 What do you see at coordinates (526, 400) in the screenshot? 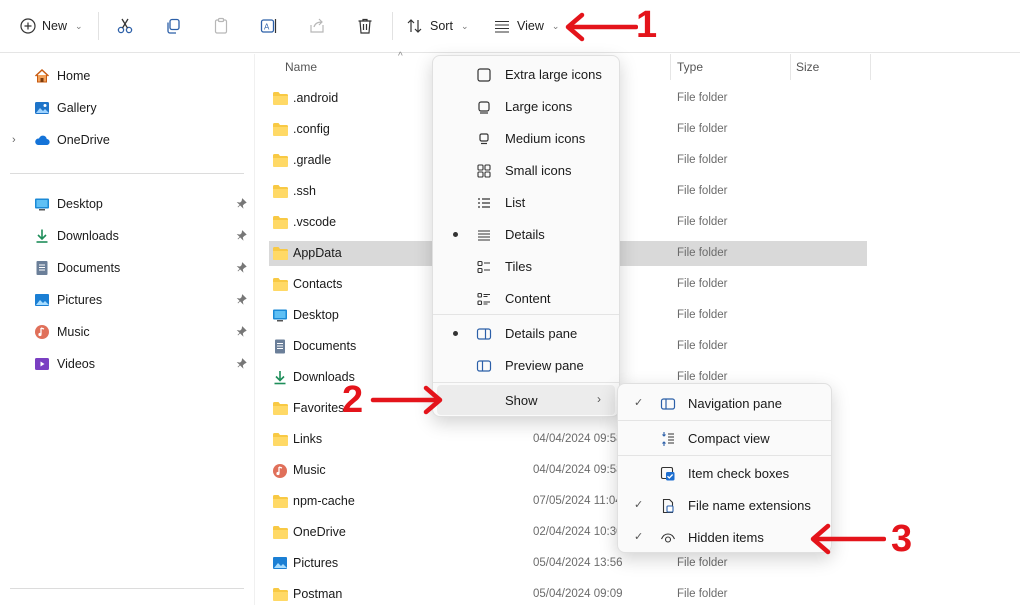
I see `menu-item-show: Show ›` at bounding box center [526, 400].